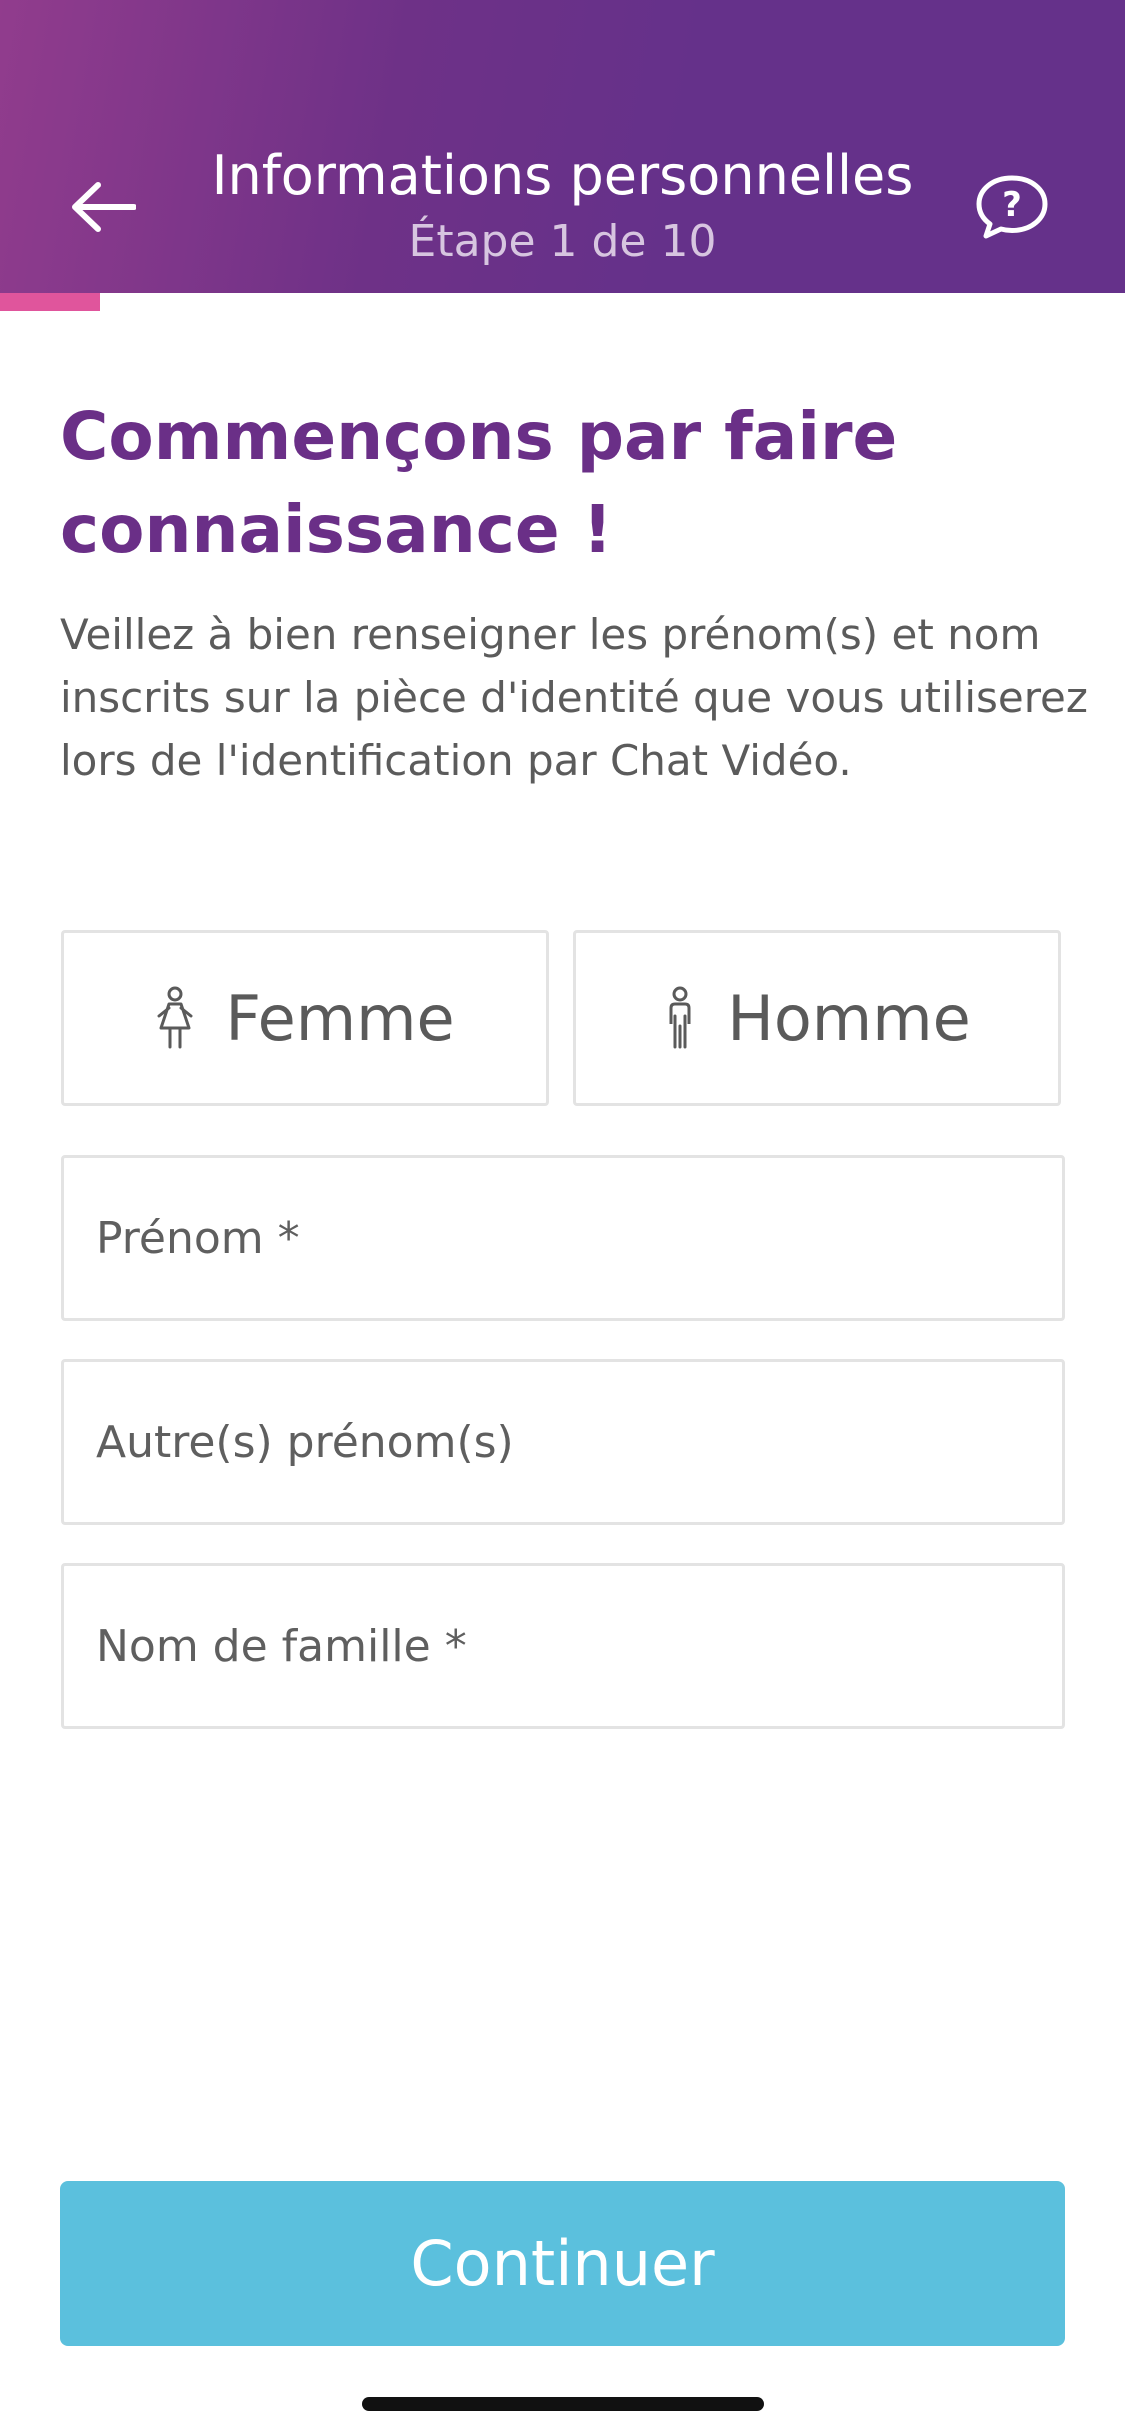 This screenshot has width=1125, height=2436. Describe the element at coordinates (562, 175) in the screenshot. I see `header-title: Informations personnelles` at that location.